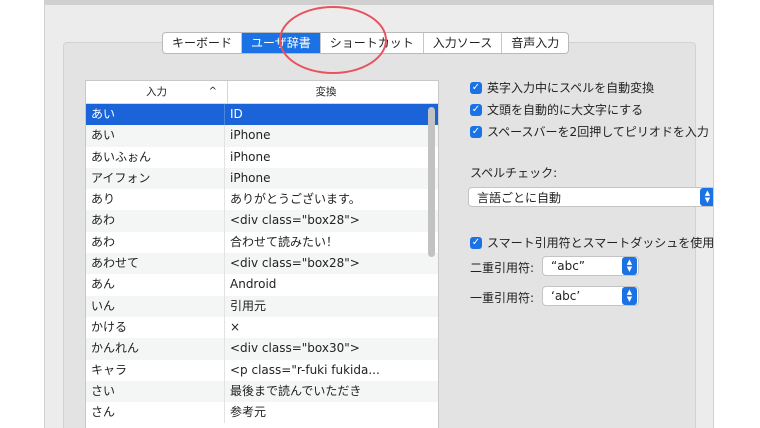 The height and width of the screenshot is (428, 760). I want to click on table-row: アイフォン iPhone, so click(262, 178).